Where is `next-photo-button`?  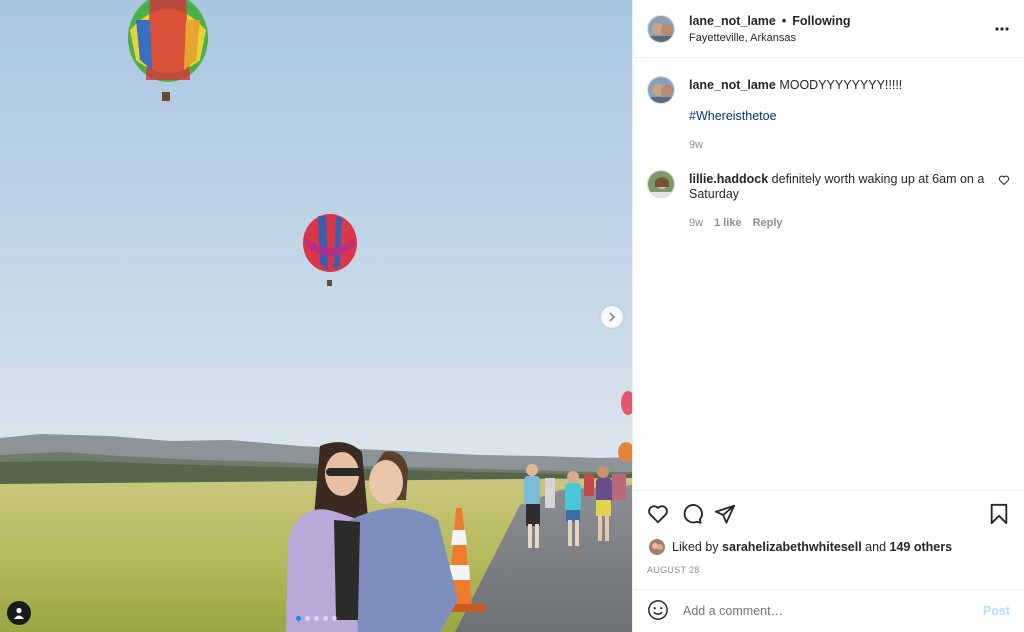 next-photo-button is located at coordinates (612, 317).